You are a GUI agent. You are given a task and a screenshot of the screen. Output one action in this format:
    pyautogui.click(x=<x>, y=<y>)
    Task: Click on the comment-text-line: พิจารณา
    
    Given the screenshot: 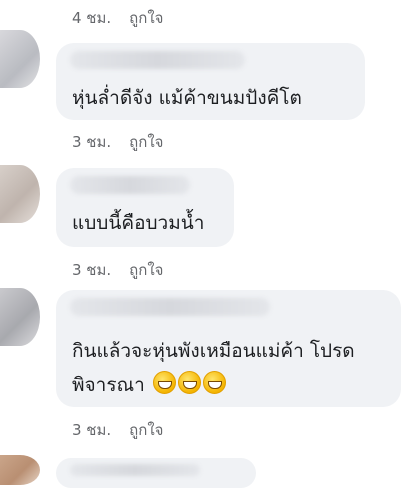 What is the action you would take?
    pyautogui.click(x=108, y=385)
    